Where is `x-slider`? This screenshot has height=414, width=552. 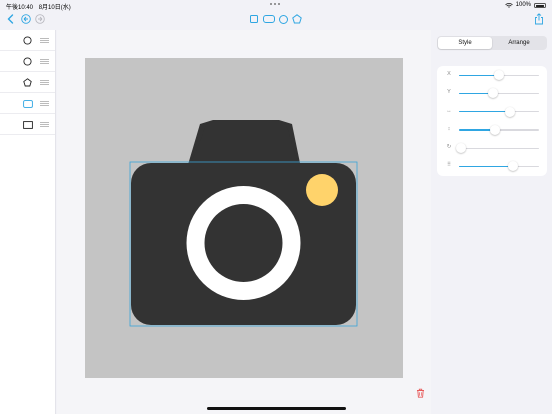 x-slider is located at coordinates (499, 75).